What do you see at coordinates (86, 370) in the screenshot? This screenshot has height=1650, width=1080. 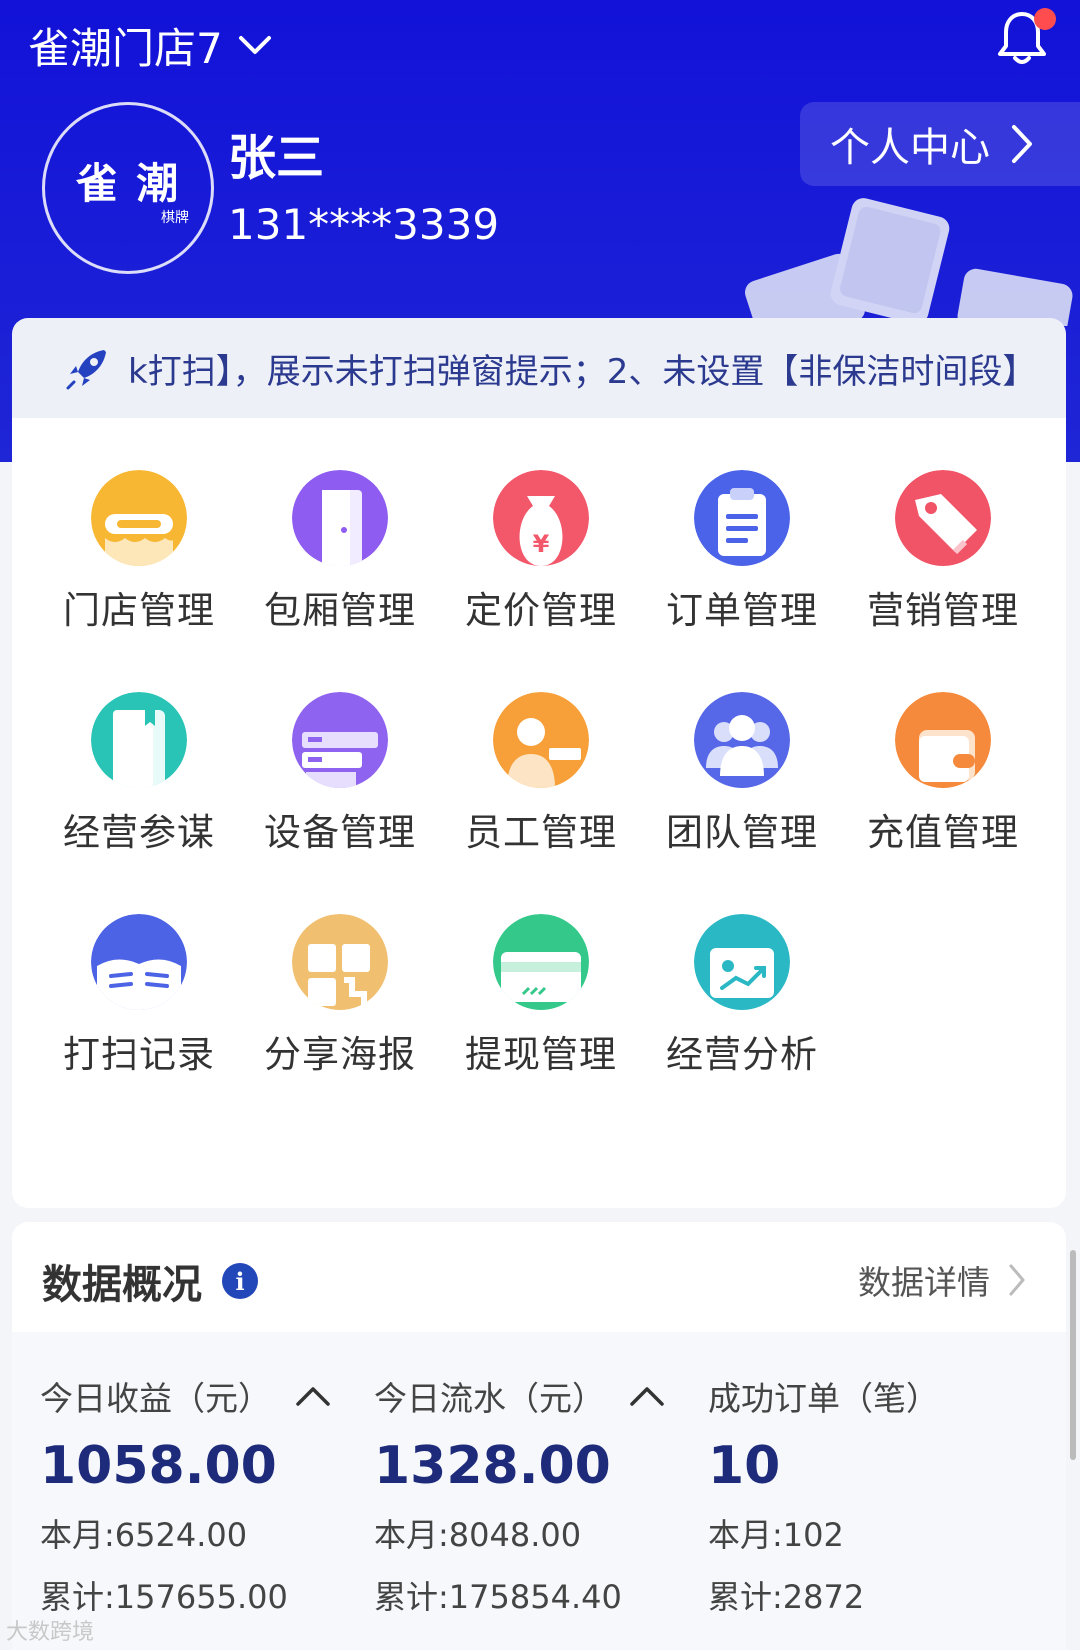 I see `rocket-icon` at bounding box center [86, 370].